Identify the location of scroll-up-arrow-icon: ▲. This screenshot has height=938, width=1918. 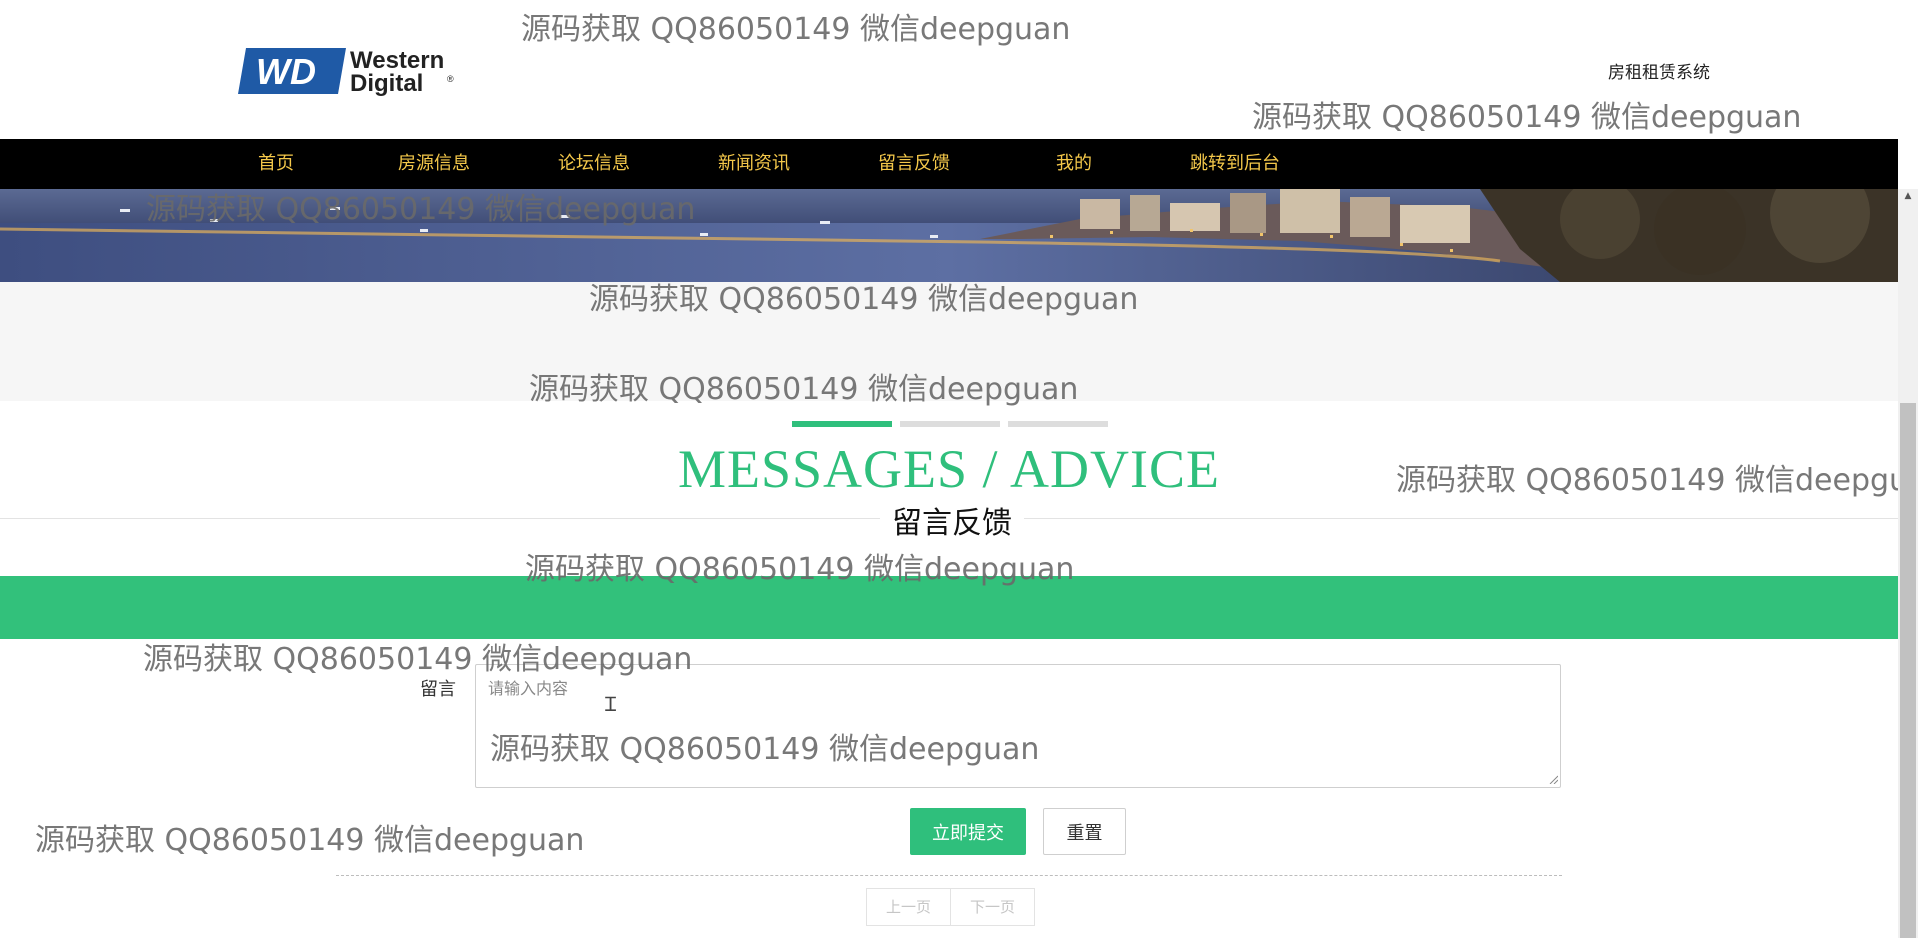
(1908, 196).